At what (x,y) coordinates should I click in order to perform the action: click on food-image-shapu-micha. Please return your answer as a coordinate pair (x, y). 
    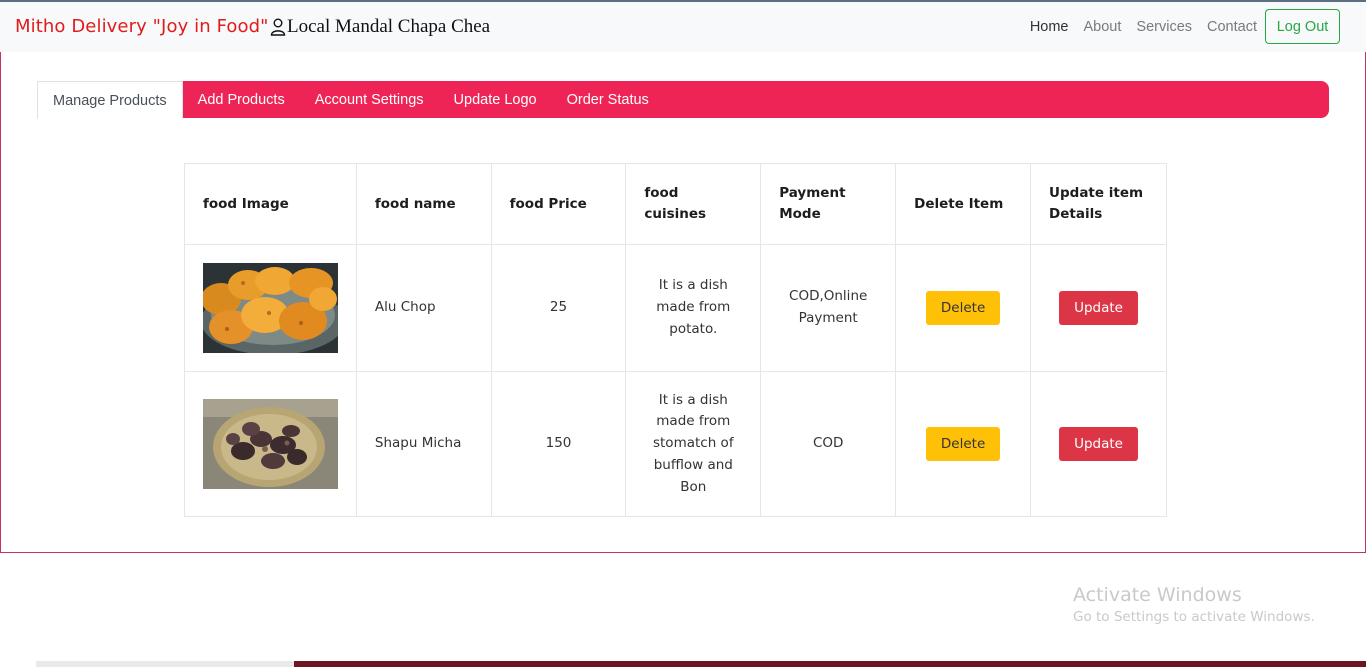
    Looking at the image, I should click on (270, 444).